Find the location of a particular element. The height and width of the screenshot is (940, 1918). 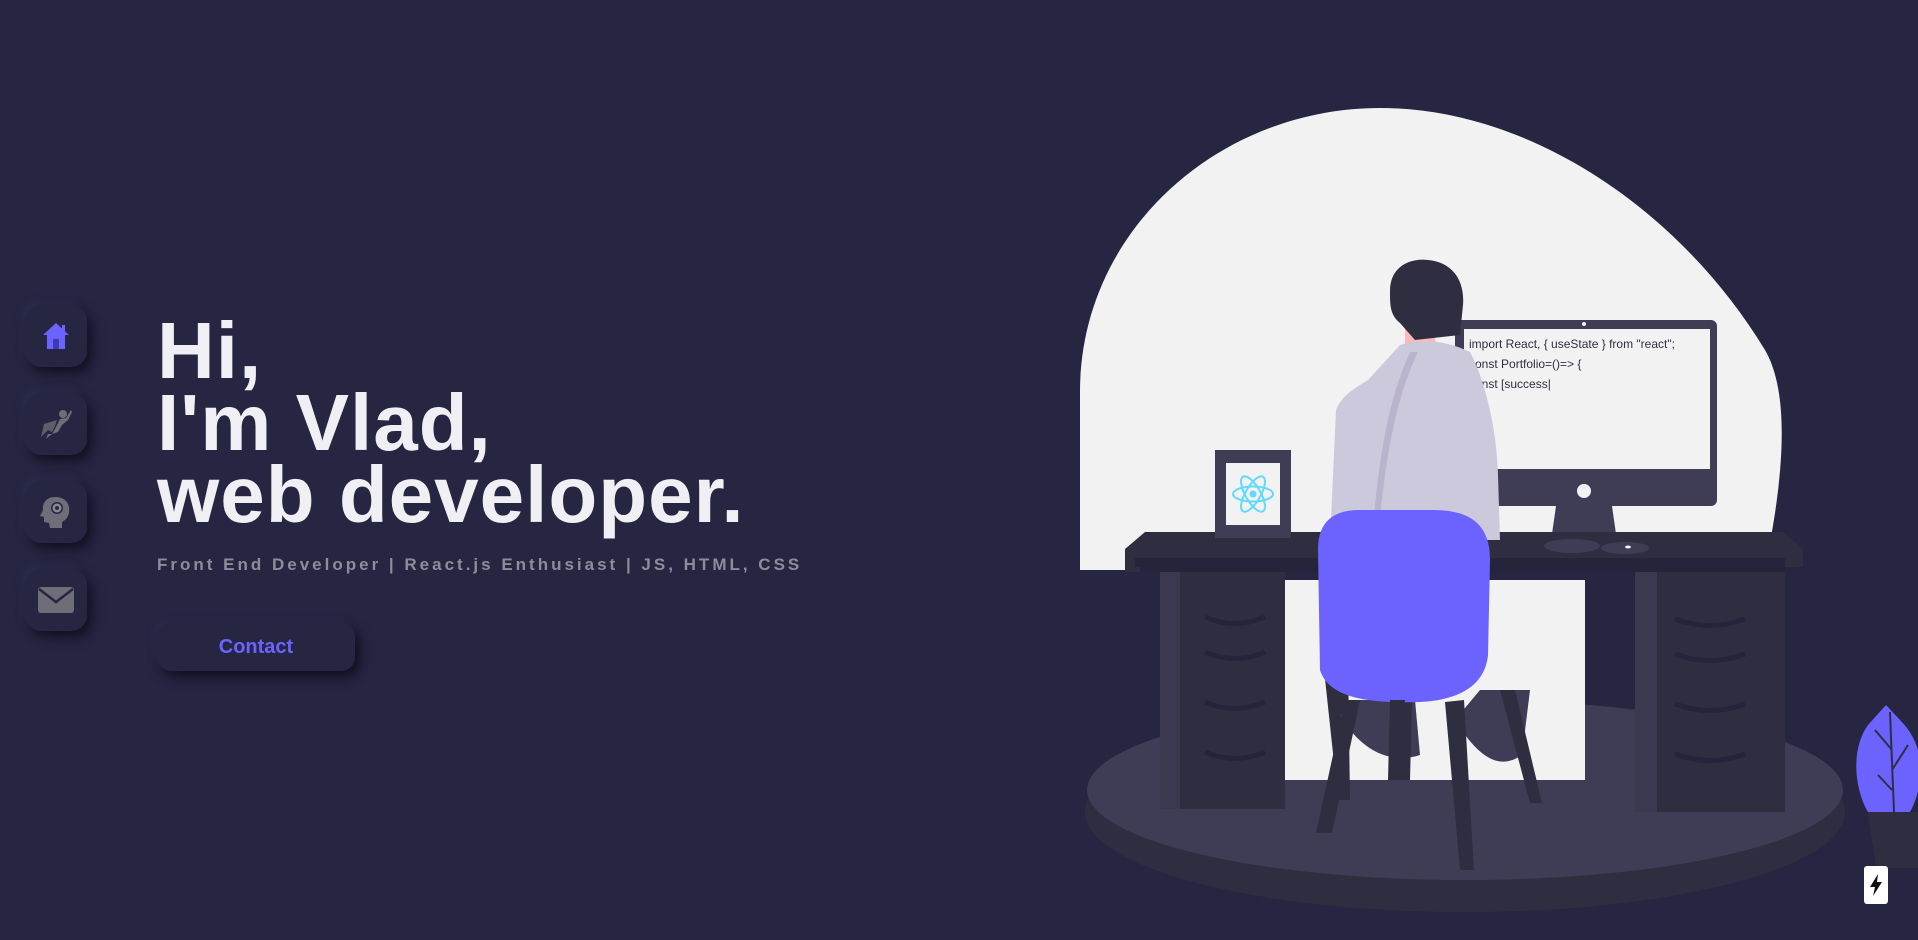

side-navigation is located at coordinates (57, 481).